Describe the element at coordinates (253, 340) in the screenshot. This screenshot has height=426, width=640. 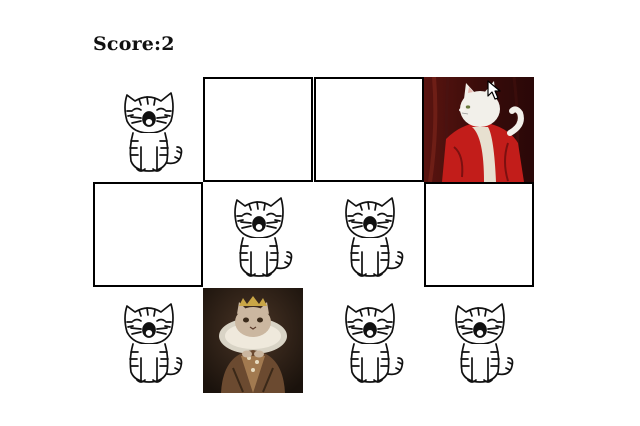
I see `queen-cat-portrait-icon` at that location.